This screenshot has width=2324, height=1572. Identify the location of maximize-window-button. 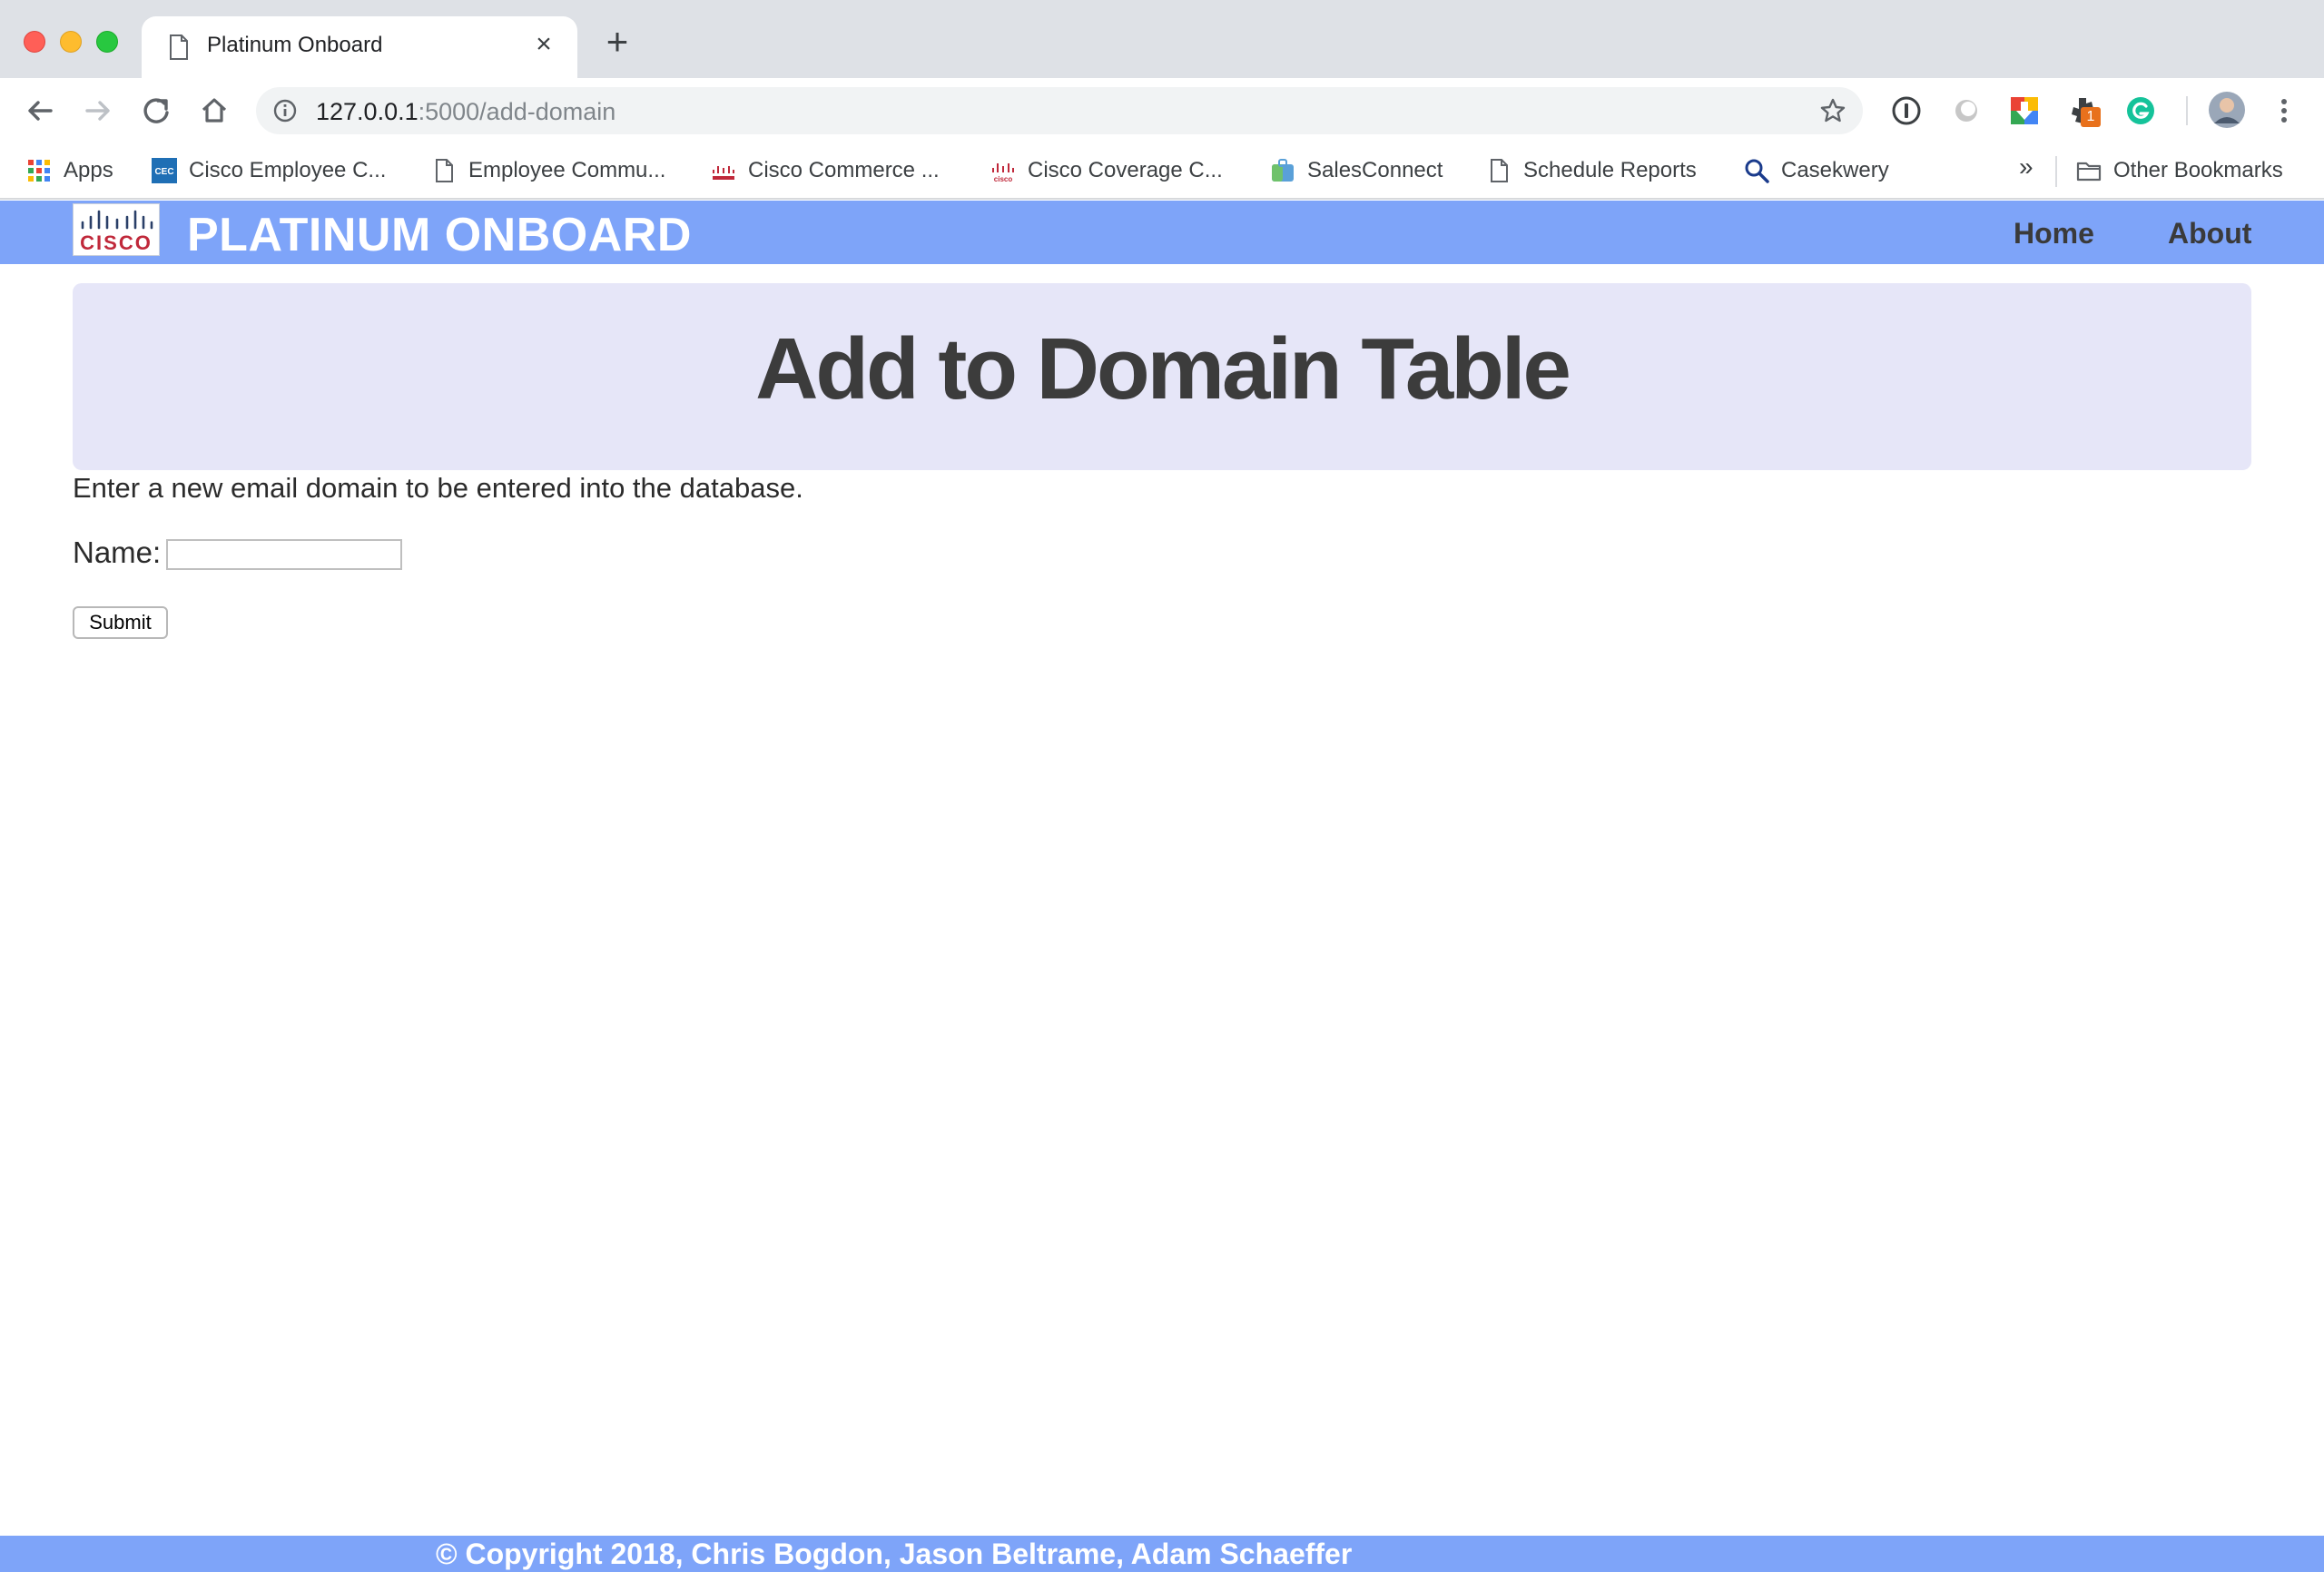
(107, 42).